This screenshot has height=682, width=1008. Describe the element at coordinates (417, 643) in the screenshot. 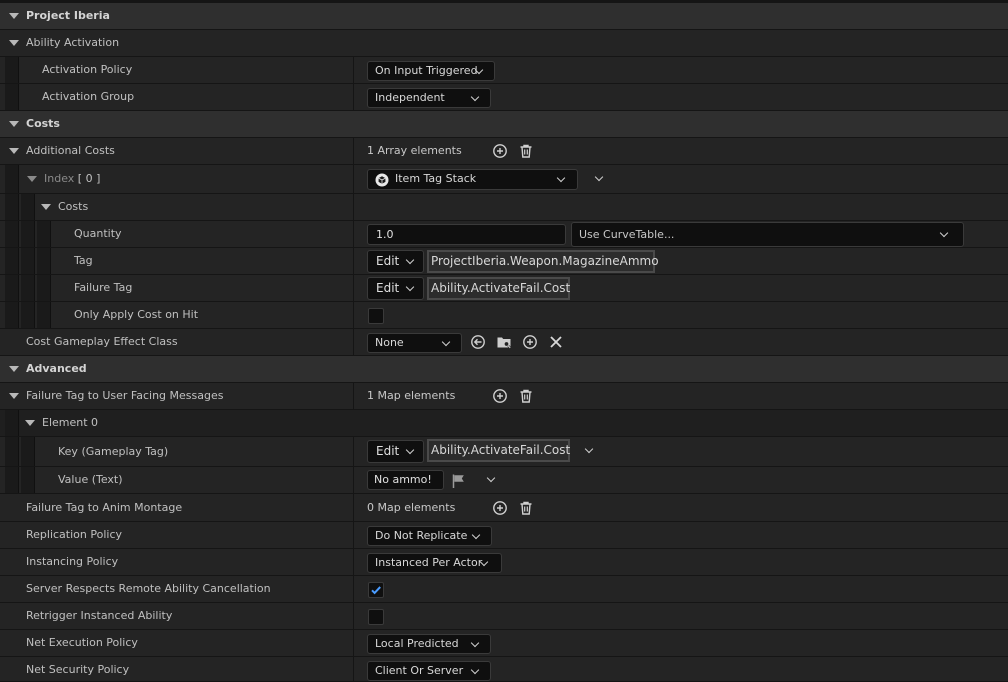

I see `dropdown-value: Local Predicted` at that location.